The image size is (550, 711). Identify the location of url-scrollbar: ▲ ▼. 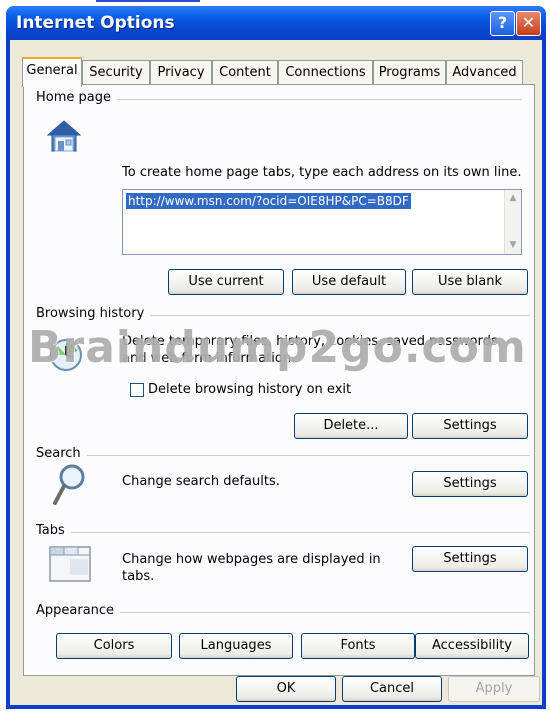
(512, 222).